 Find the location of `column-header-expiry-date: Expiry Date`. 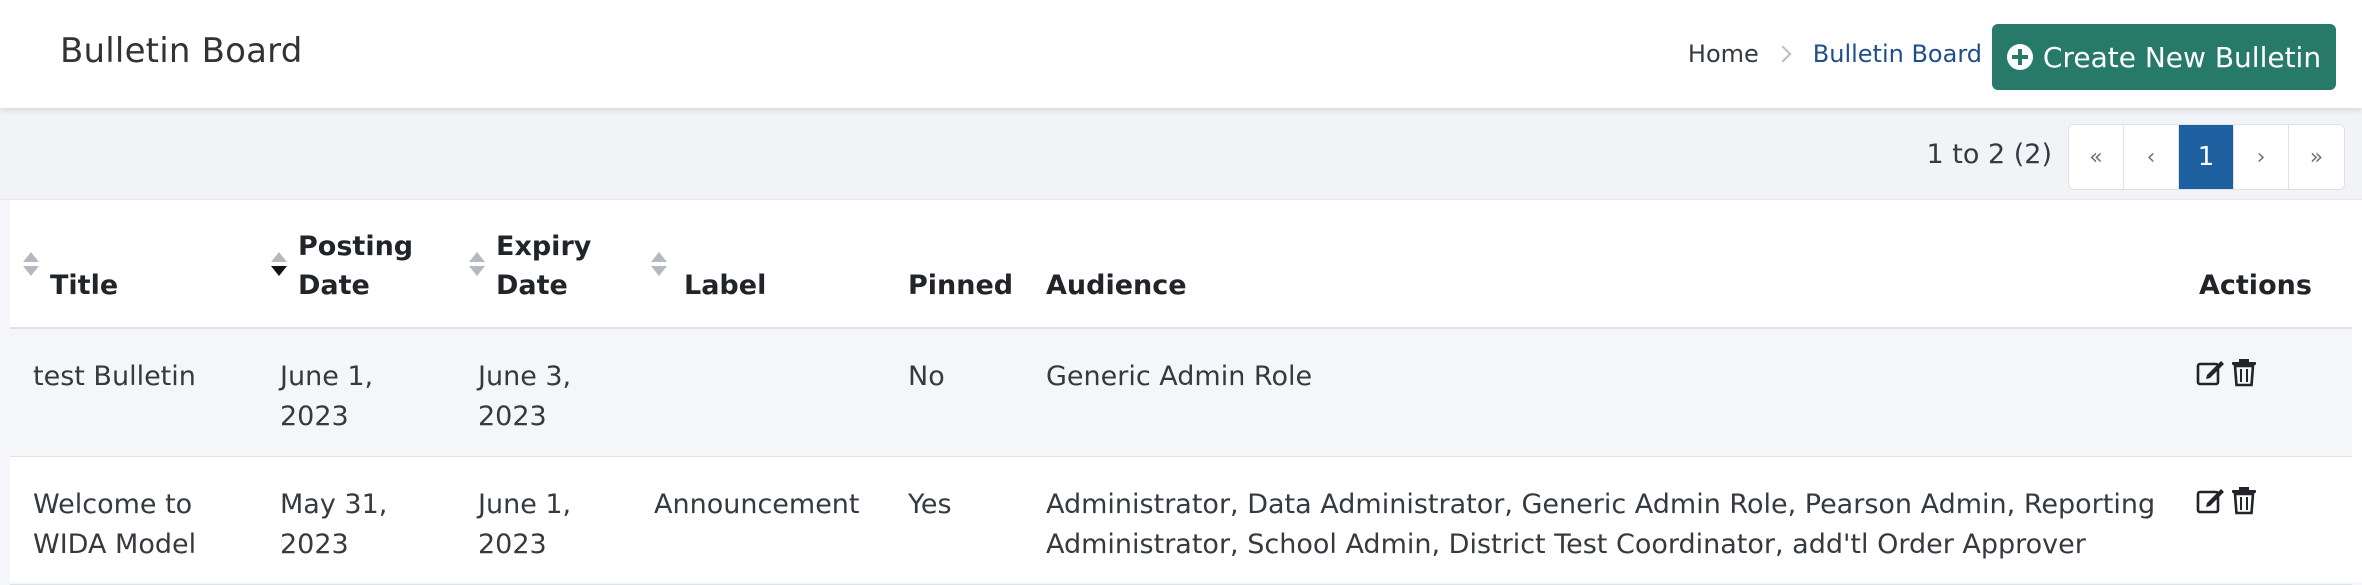

column-header-expiry-date: Expiry Date is located at coordinates (561, 264).